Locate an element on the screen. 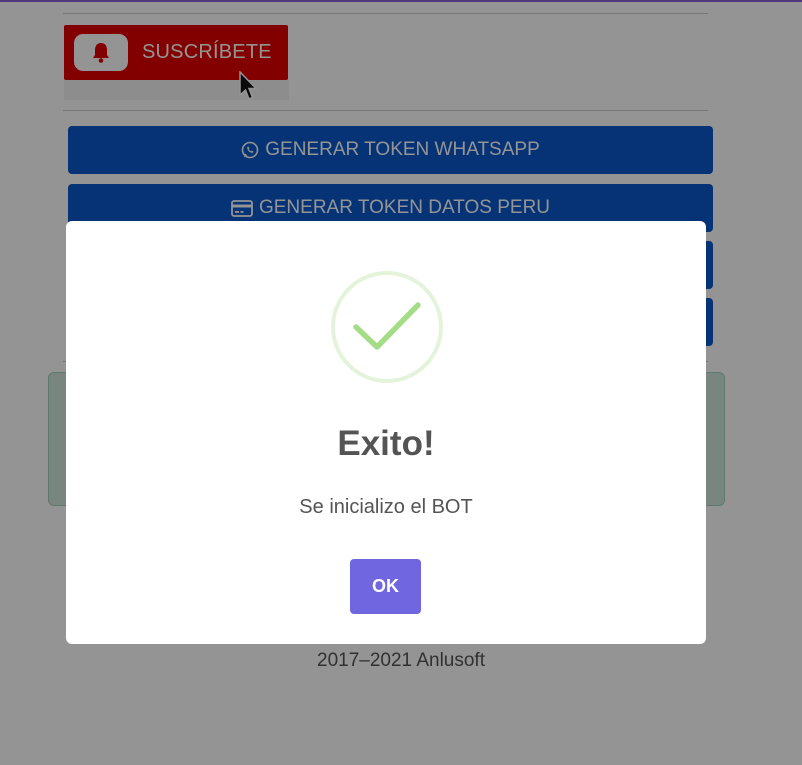  ok-button: OK is located at coordinates (385, 586).